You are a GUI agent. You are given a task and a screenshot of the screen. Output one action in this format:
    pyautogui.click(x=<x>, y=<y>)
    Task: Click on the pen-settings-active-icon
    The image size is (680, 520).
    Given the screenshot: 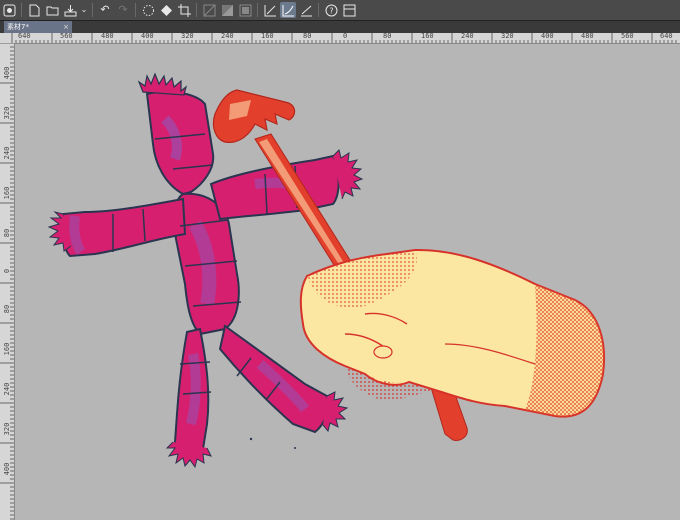 What is the action you would take?
    pyautogui.click(x=288, y=10)
    